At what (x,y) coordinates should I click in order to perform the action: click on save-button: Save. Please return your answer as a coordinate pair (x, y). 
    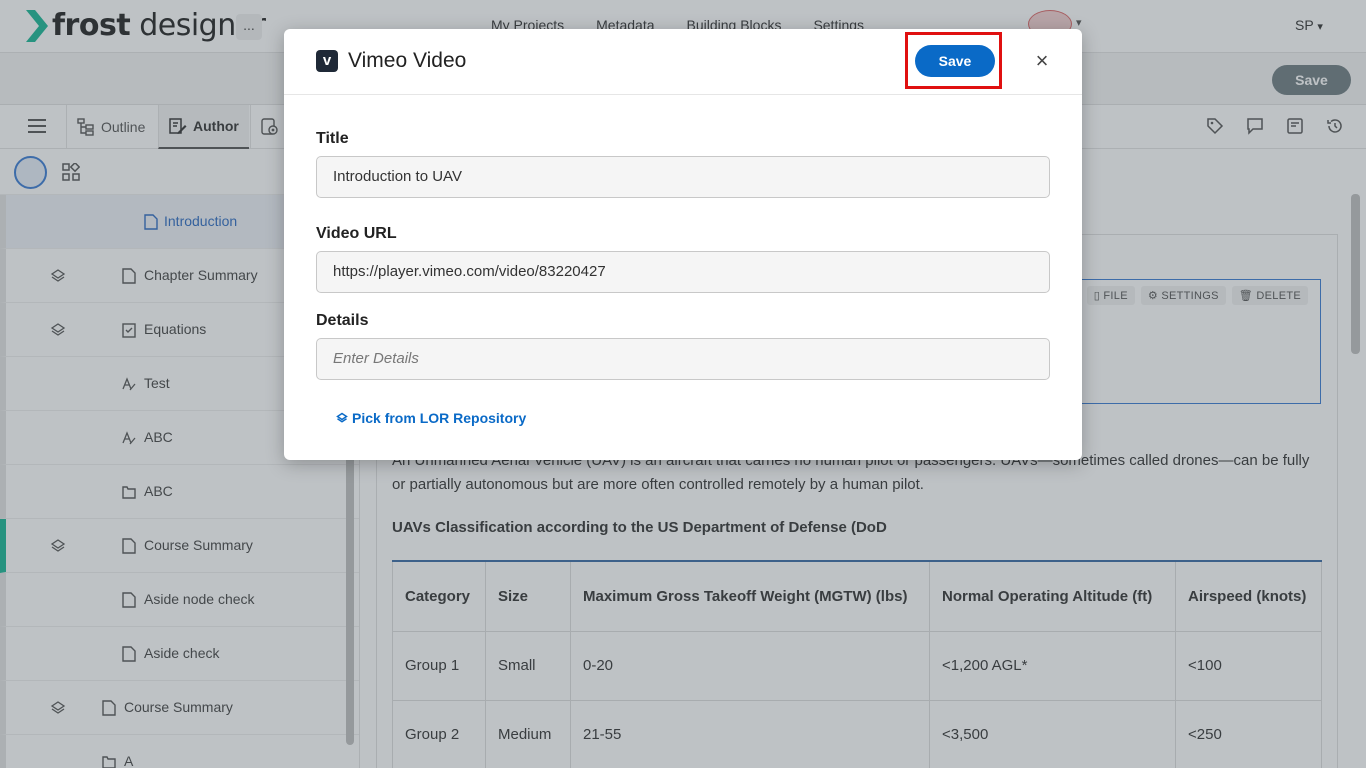
    Looking at the image, I should click on (955, 61).